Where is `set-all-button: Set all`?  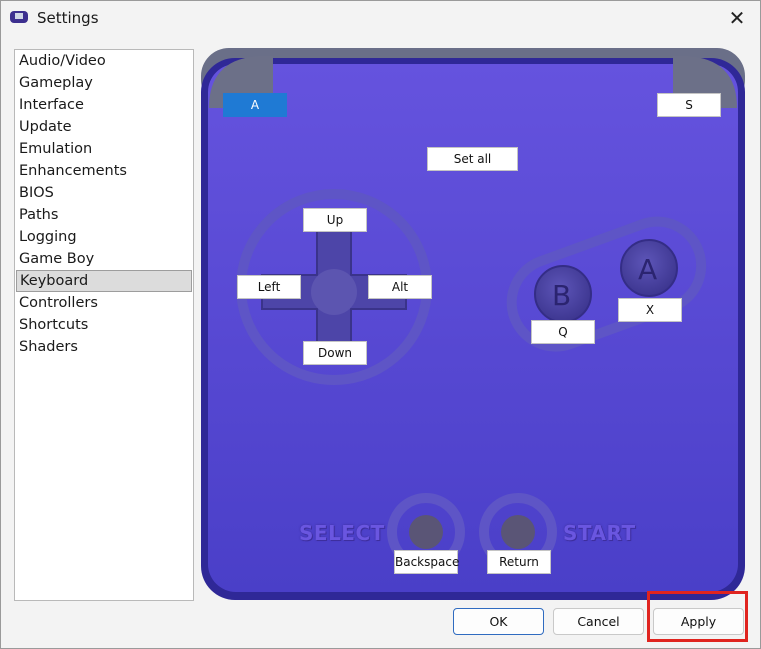 set-all-button: Set all is located at coordinates (472, 159).